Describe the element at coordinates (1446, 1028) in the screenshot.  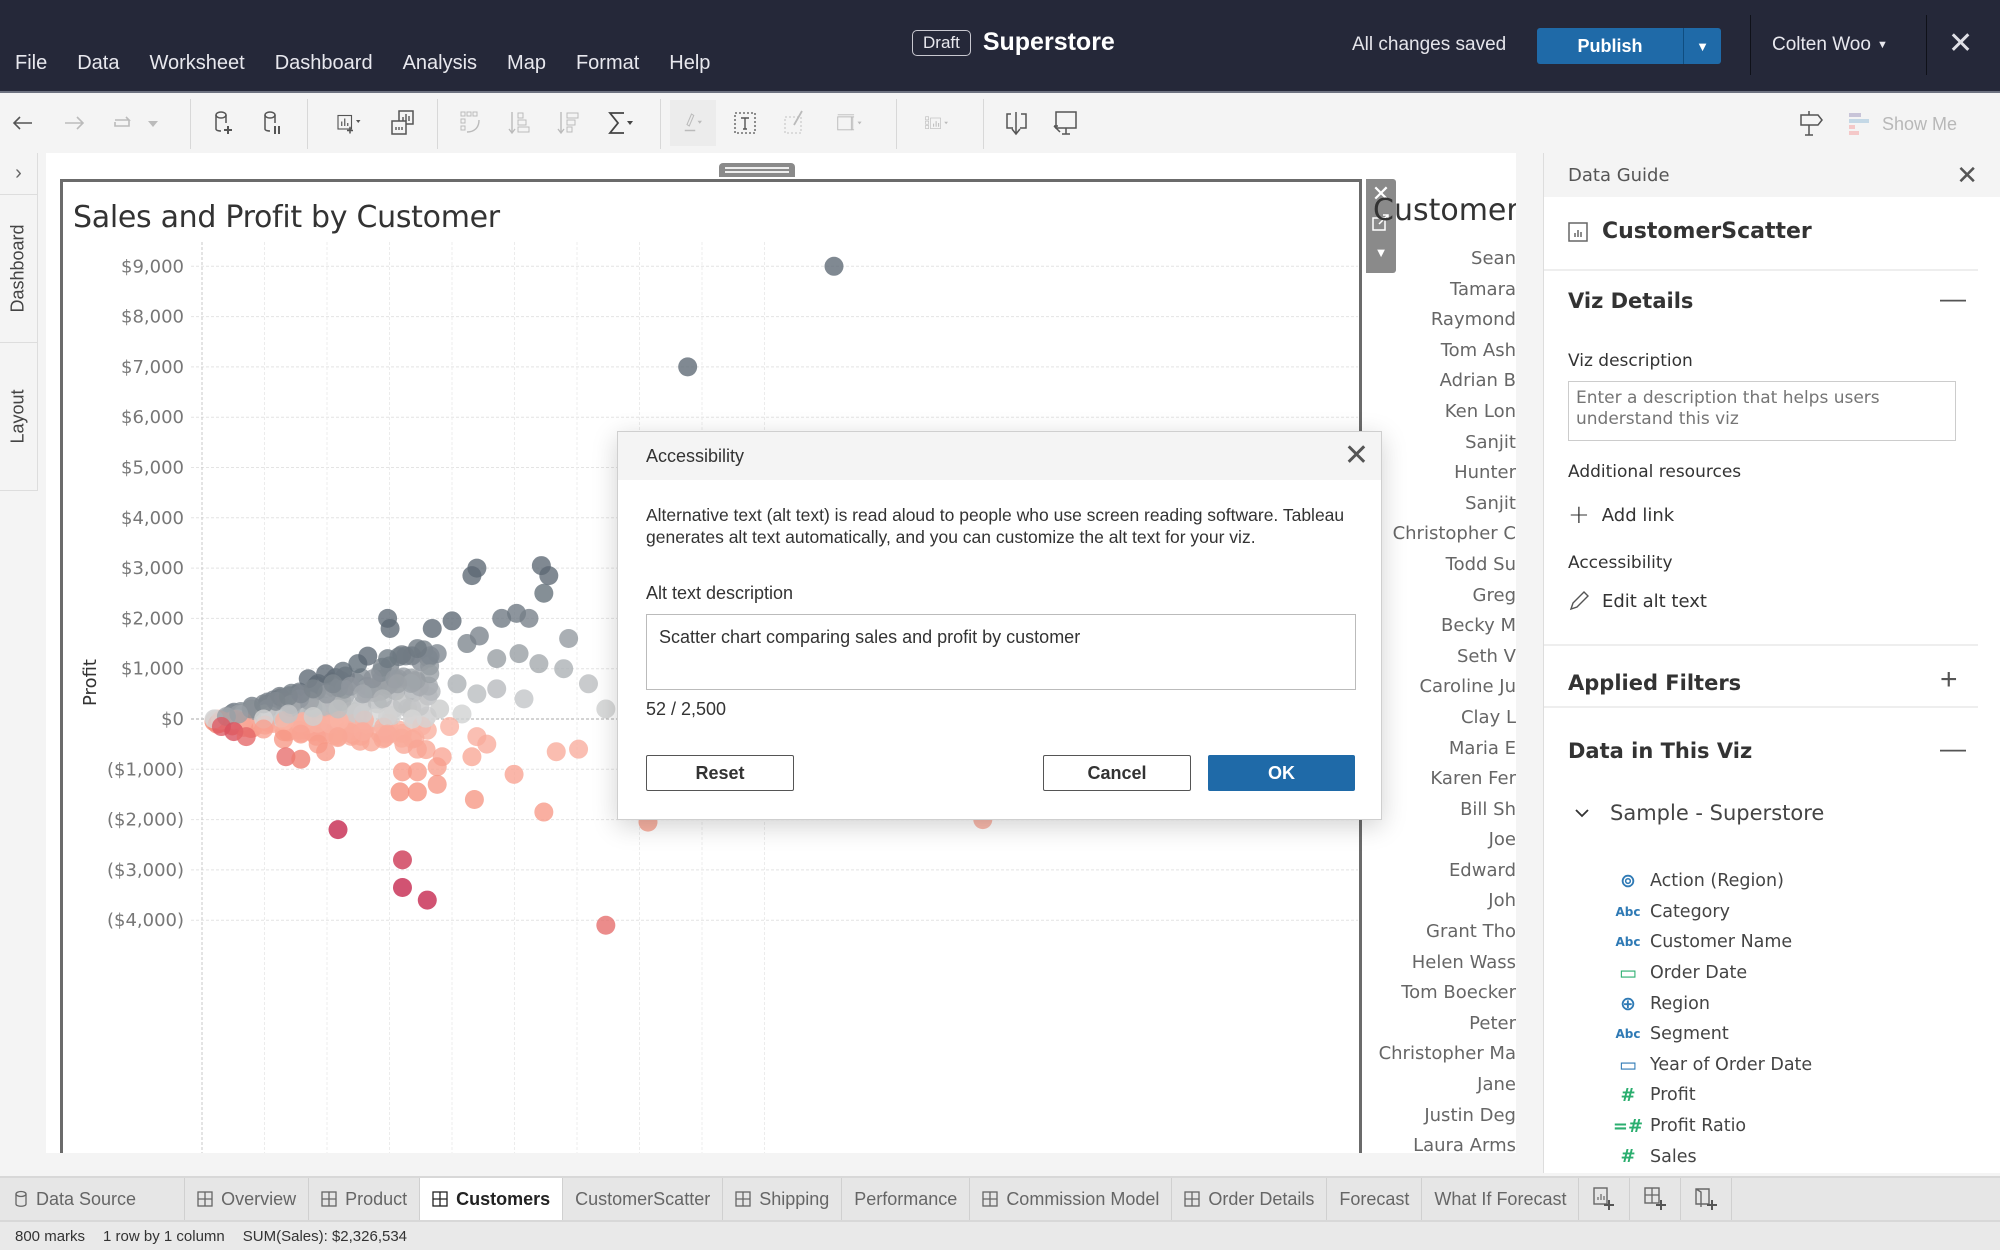
I see `customer-label: Peter` at that location.